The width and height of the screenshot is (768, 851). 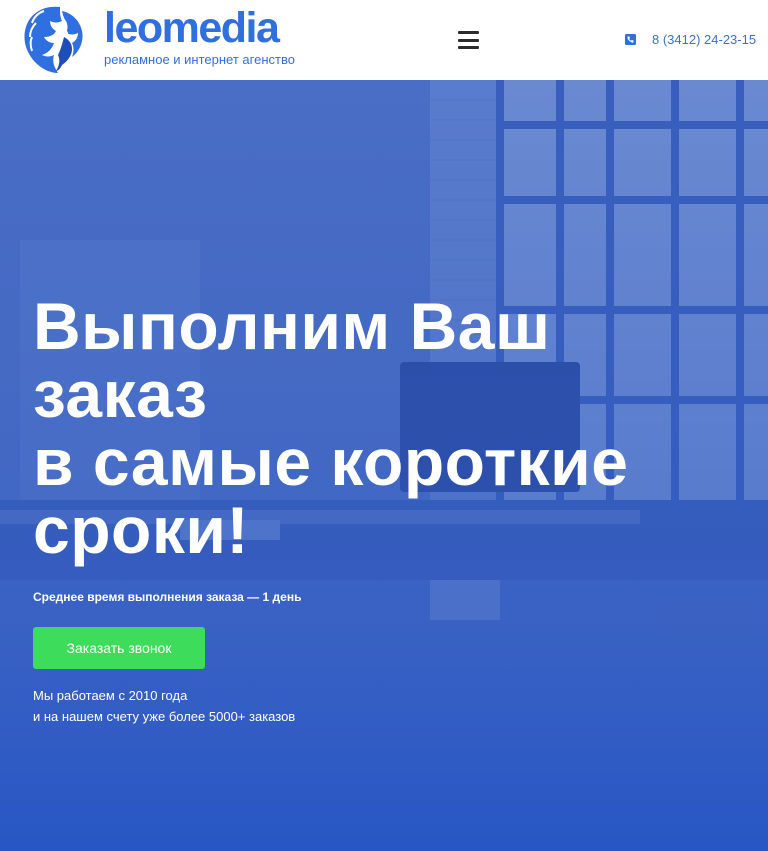 I want to click on hero-title-line: Выполним Ваш, so click(x=292, y=326).